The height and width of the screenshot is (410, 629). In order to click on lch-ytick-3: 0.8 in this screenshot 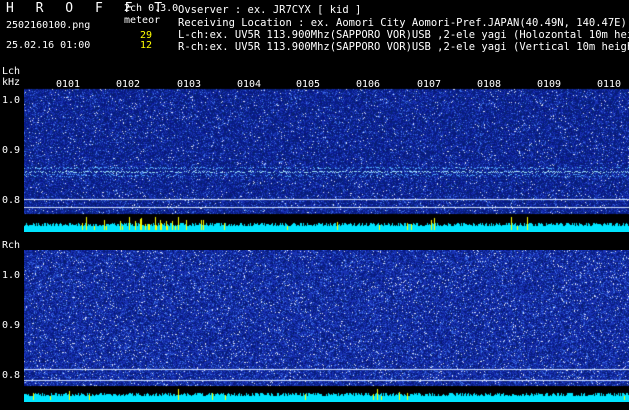, I will do `click(11, 200)`.